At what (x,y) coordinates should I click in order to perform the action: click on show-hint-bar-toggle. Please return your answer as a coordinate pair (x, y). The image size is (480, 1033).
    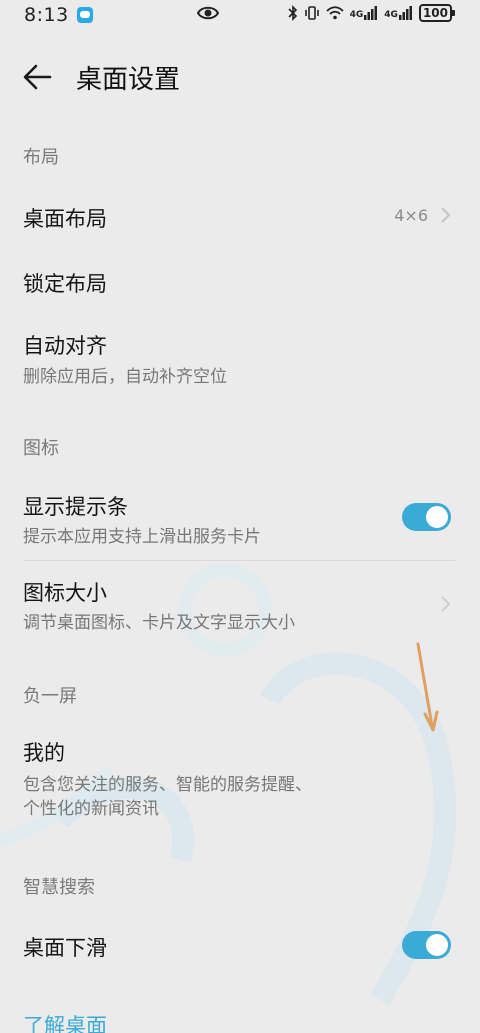
    Looking at the image, I should click on (426, 517).